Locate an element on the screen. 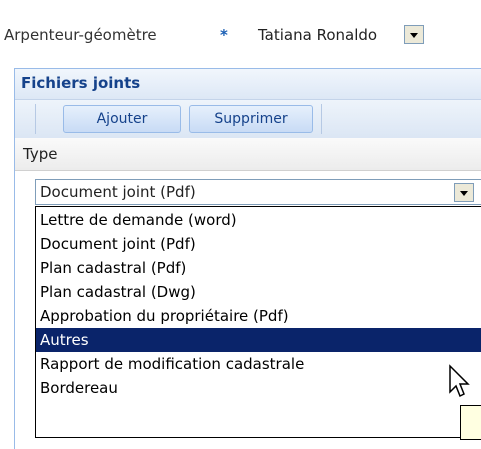  surveyor-label: Arpenteur-géomètre is located at coordinates (80, 35).